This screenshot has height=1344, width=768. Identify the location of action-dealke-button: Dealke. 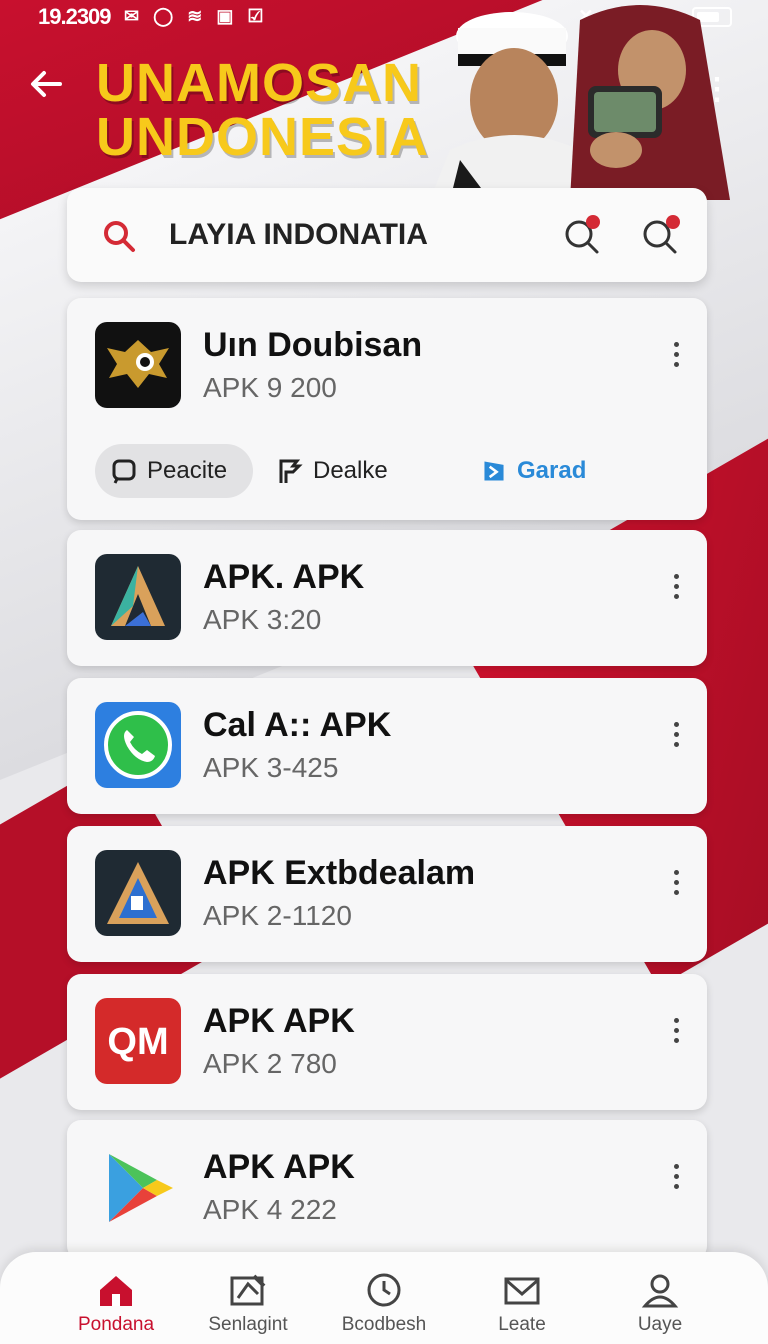
(332, 471).